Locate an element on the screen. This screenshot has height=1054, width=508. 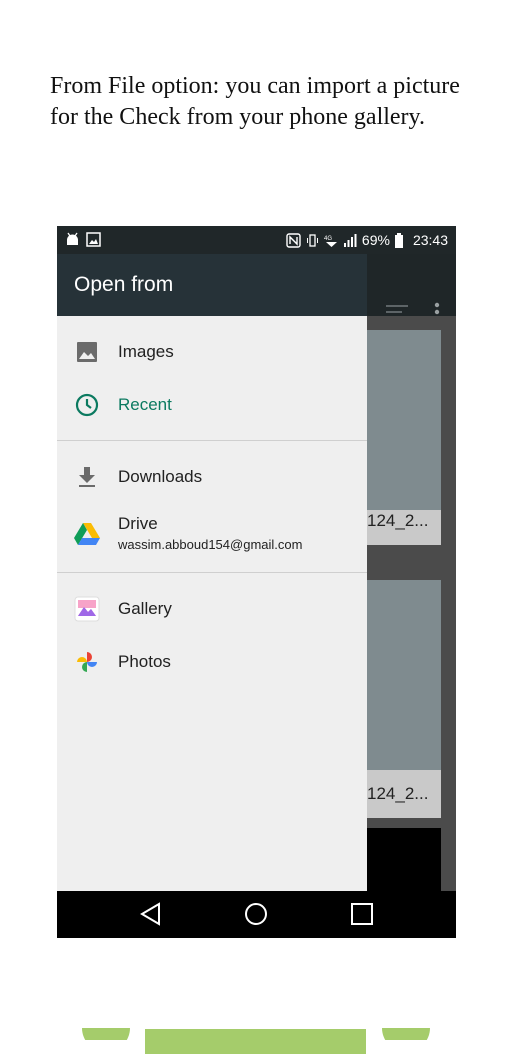
drawer-item-photos: Photos is located at coordinates (212, 662).